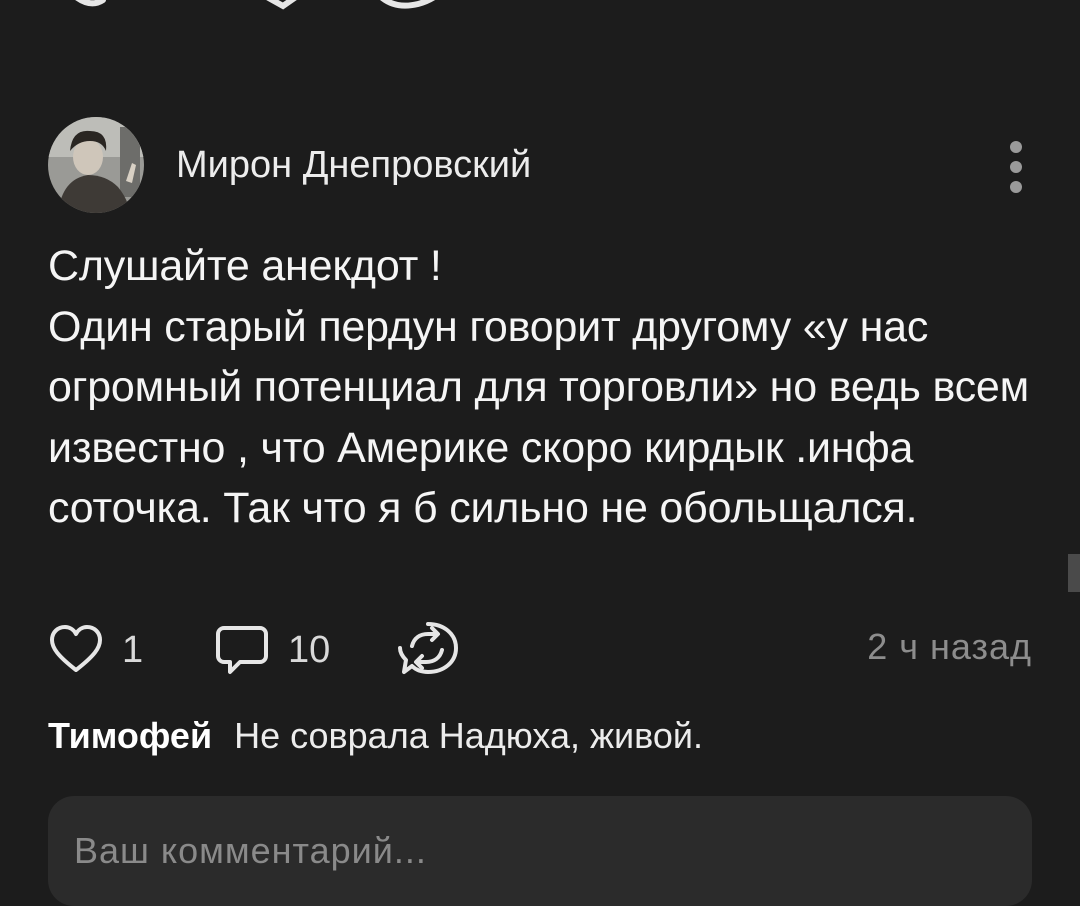 The width and height of the screenshot is (1080, 906). I want to click on post-header: Мирон Днепровский, so click(540, 165).